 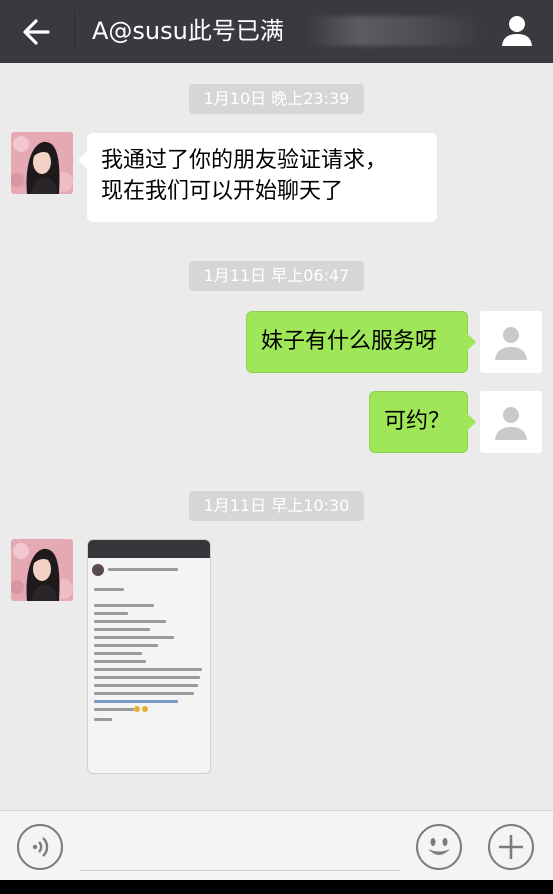 I want to click on message-bubble-left: 我通过了你的朋友验证请求， 现在我们可以开始聊天了, so click(x=257, y=177).